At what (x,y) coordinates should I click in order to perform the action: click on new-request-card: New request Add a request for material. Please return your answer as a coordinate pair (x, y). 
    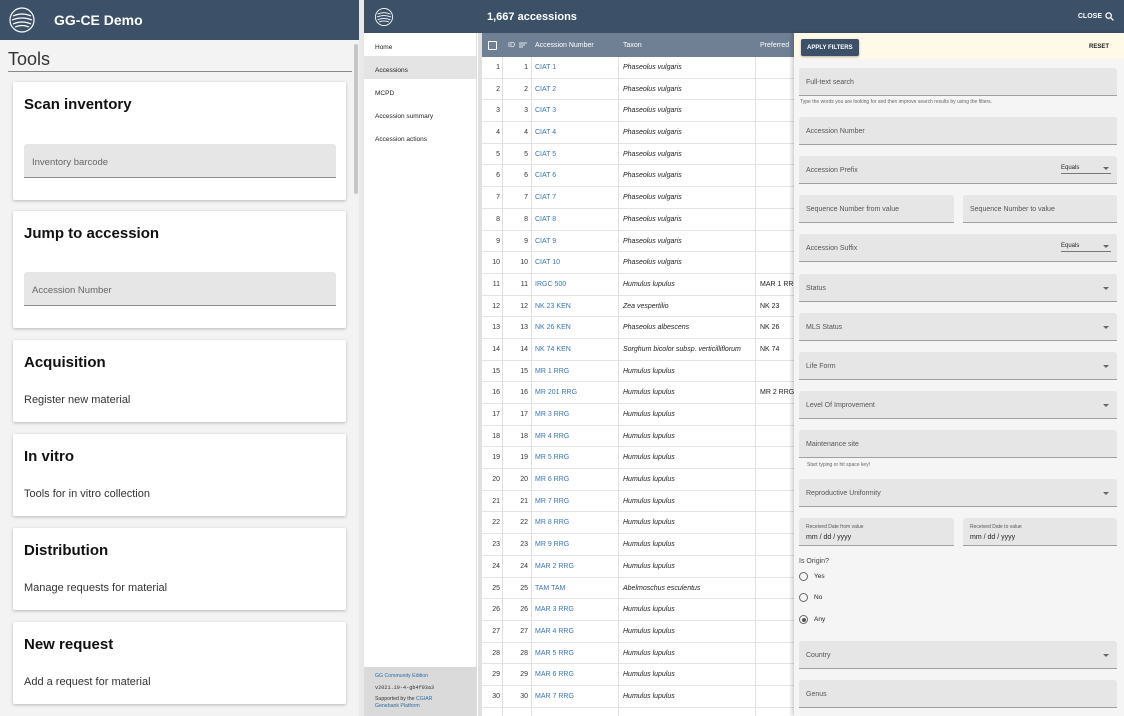
    Looking at the image, I should click on (179, 663).